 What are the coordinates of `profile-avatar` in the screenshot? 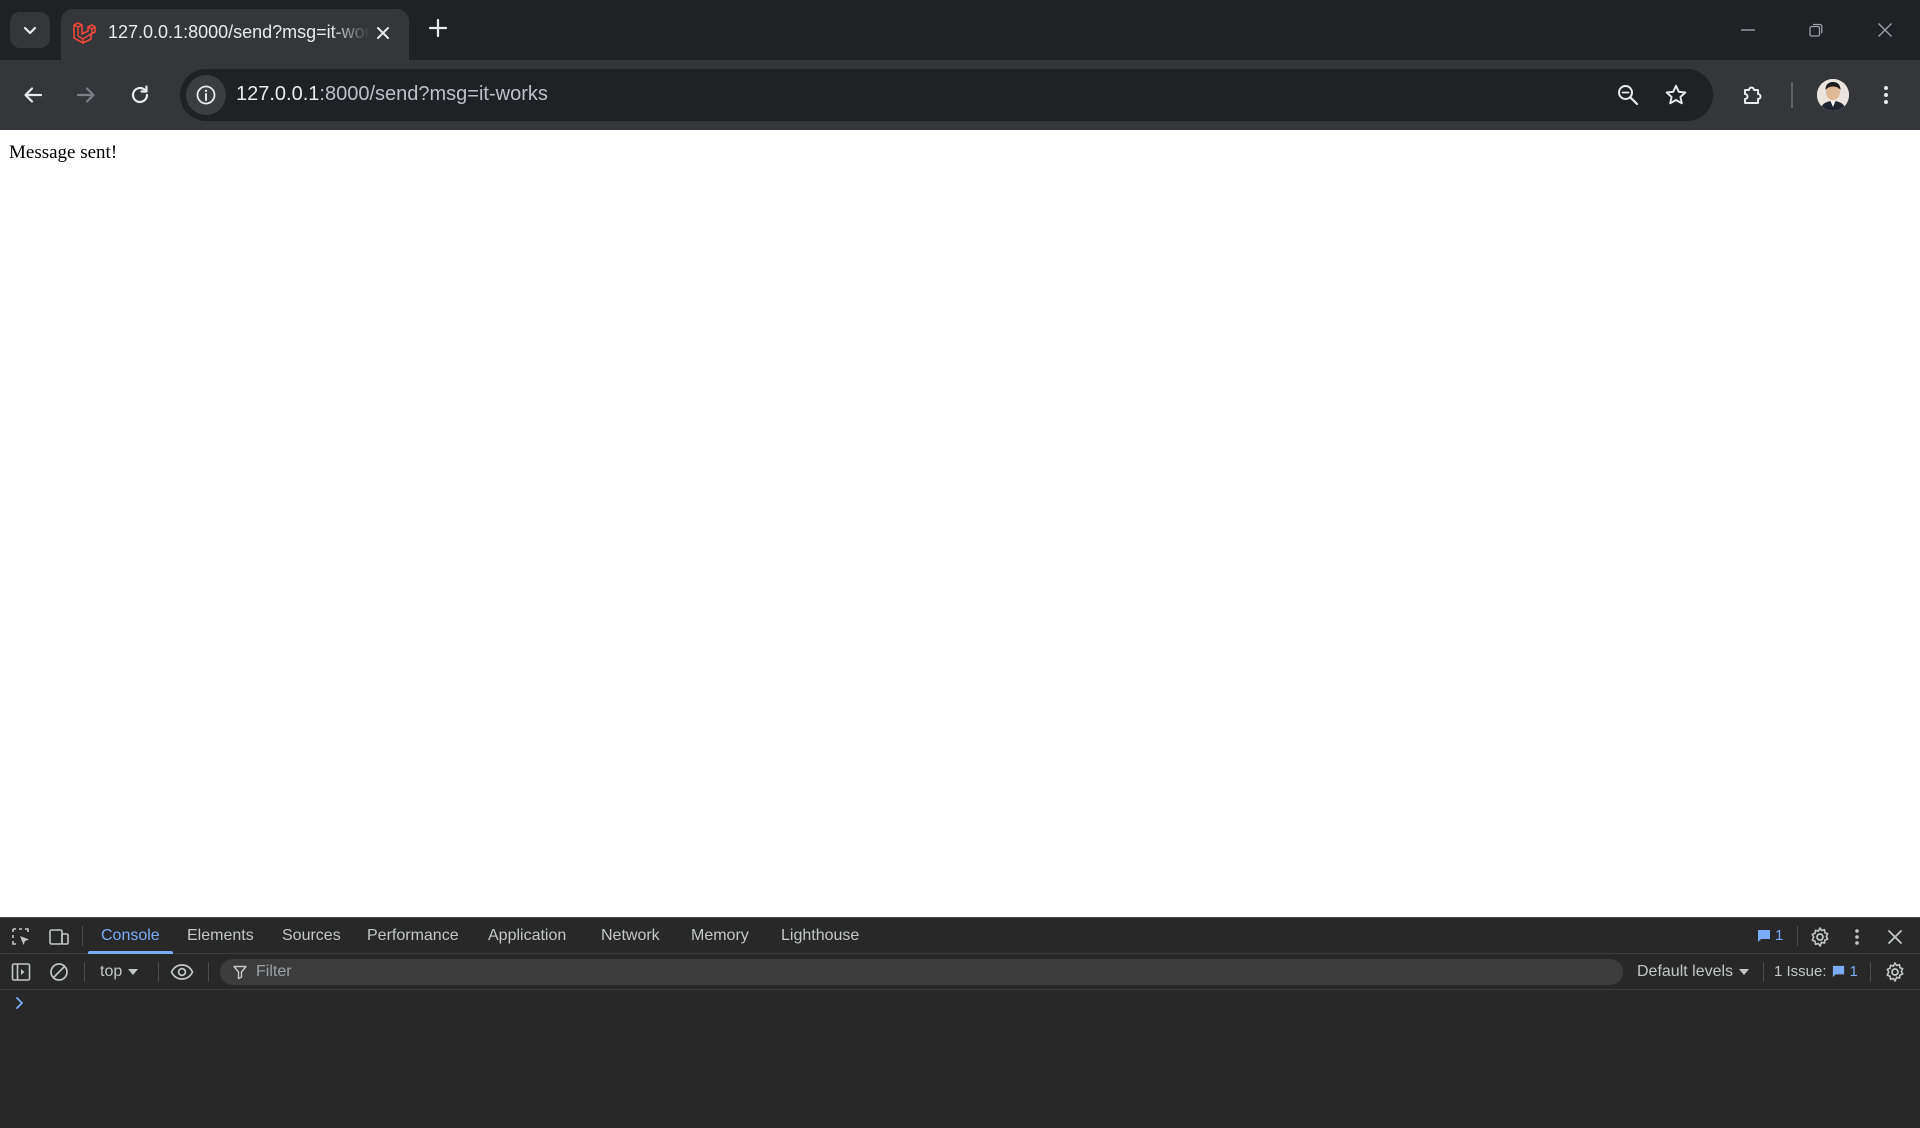 It's located at (1833, 95).